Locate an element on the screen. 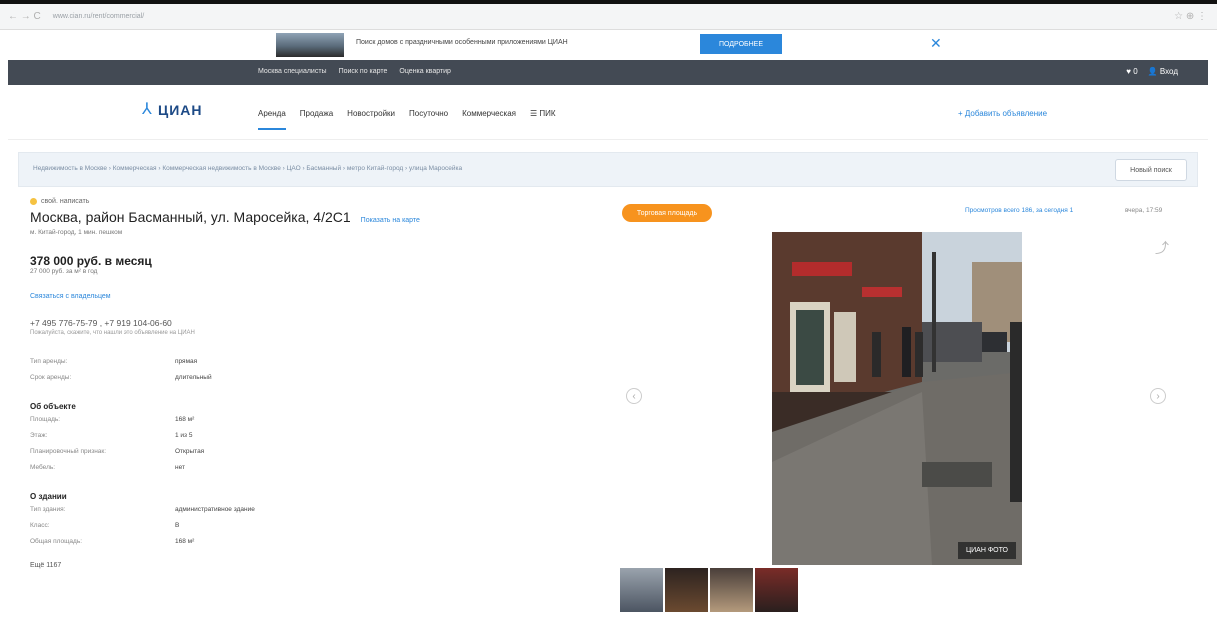 This screenshot has height=641, width=1217. close-icon: ✕ is located at coordinates (936, 43).